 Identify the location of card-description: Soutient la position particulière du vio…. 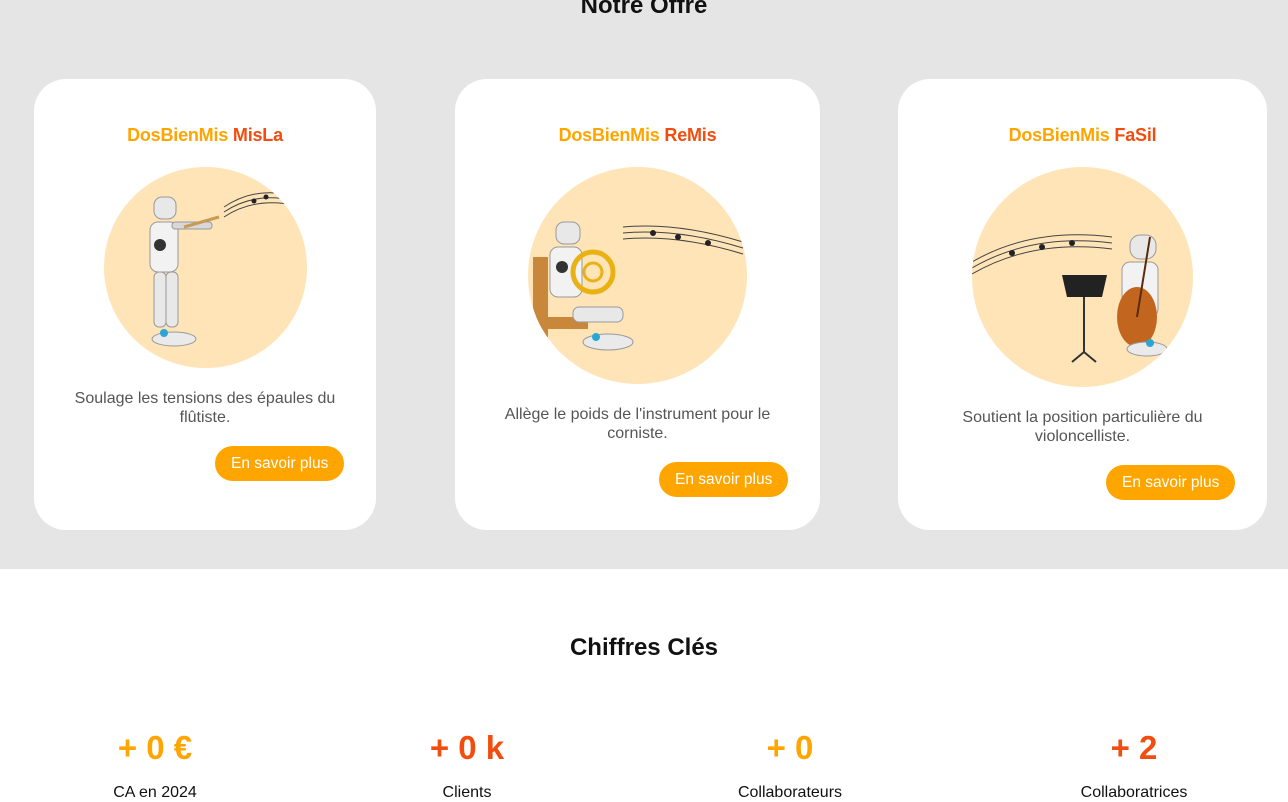
(1082, 427).